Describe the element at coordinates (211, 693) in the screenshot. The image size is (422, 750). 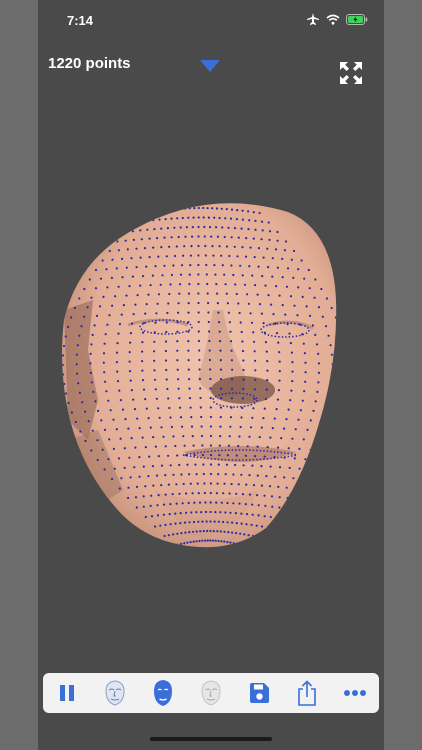
I see `shaded-view-button` at that location.